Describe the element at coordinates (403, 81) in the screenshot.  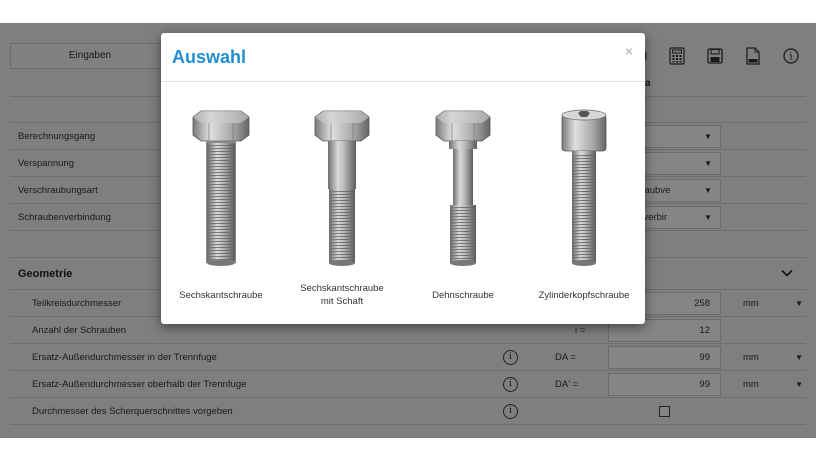
I see `modal-divider` at that location.